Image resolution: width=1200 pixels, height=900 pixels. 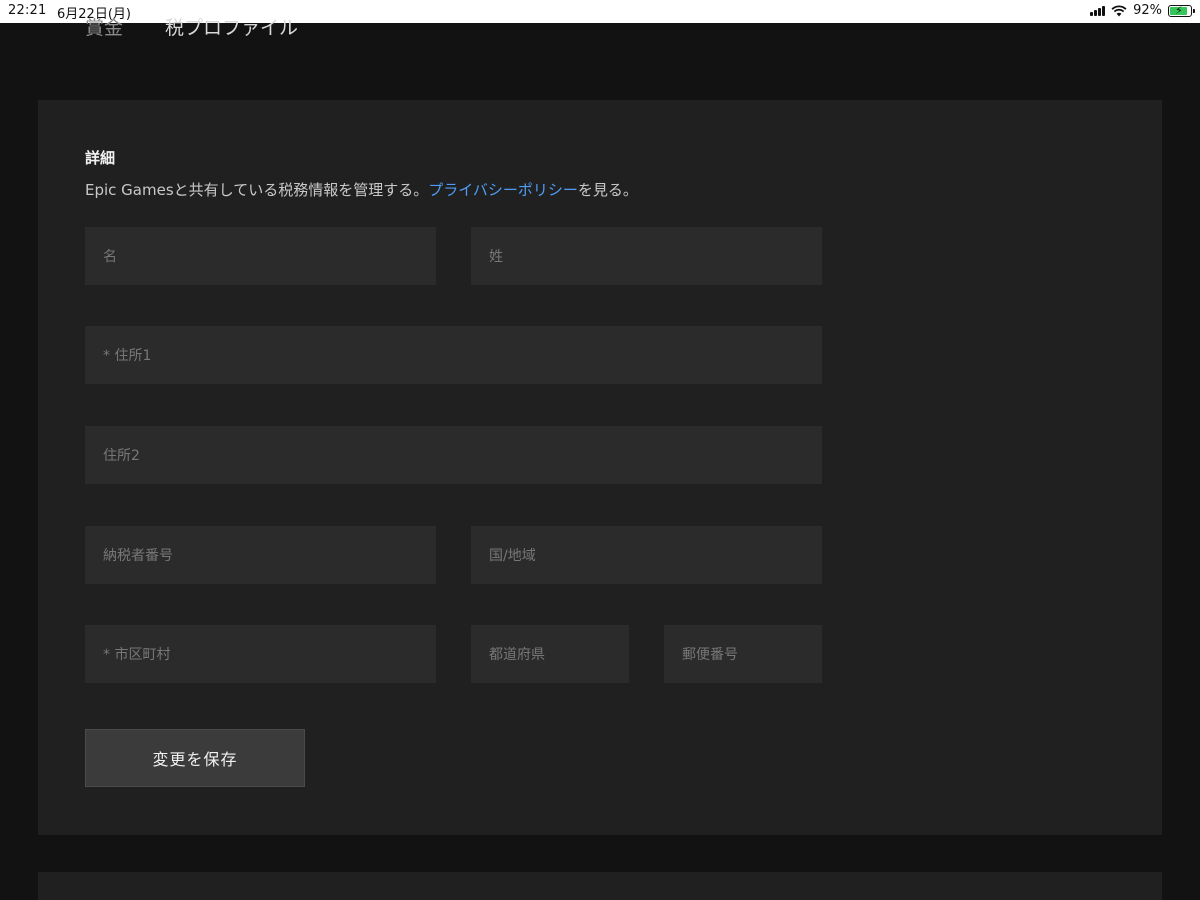 I want to click on battery-icon: ⚡, so click(x=1181, y=10).